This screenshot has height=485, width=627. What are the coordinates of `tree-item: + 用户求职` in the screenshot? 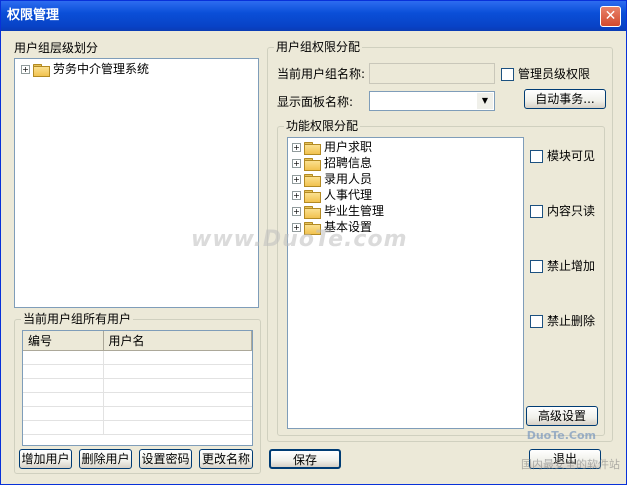 It's located at (332, 147).